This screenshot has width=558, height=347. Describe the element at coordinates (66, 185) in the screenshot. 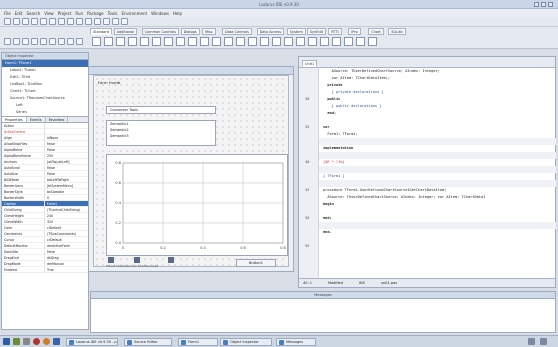

I see `property-value: [biSystemMenu]` at that location.